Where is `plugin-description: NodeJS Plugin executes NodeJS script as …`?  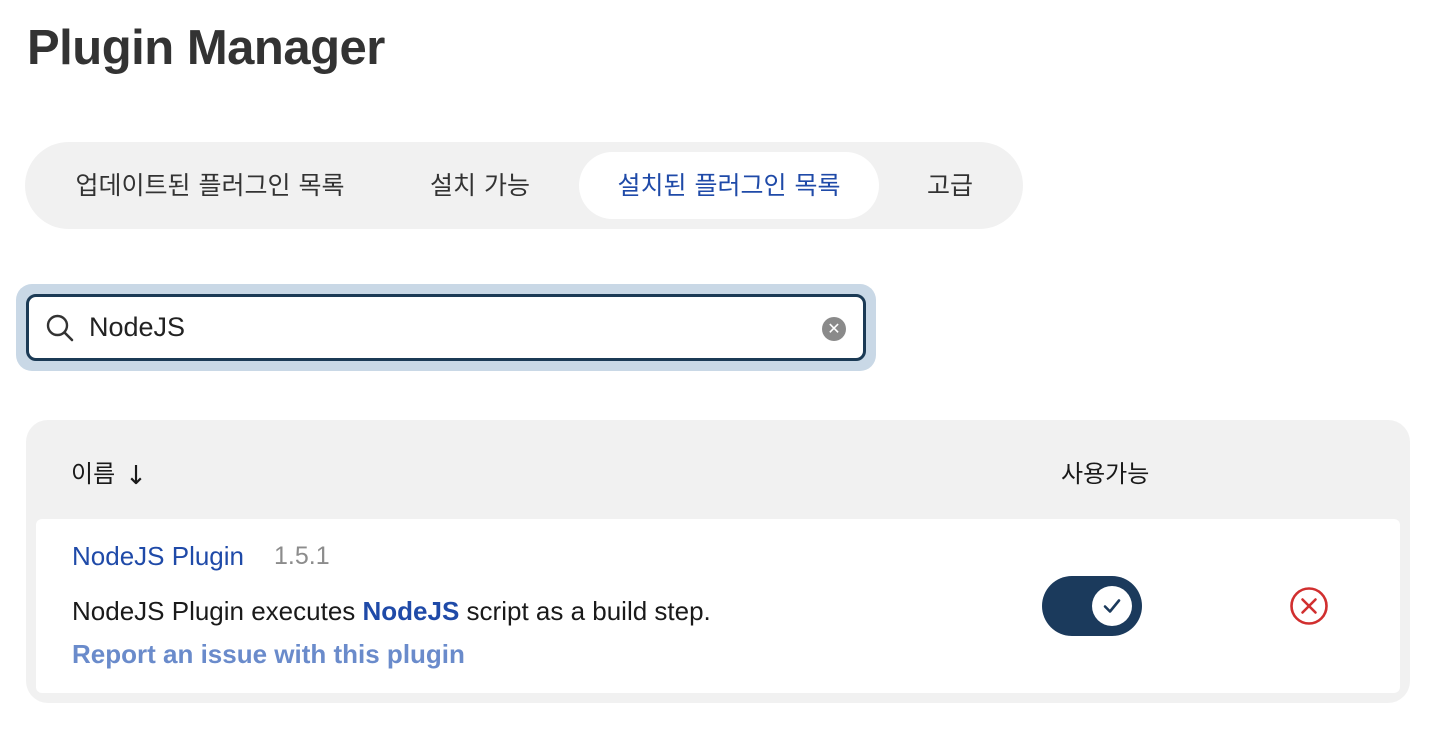 plugin-description: NodeJS Plugin executes NodeJS script as … is located at coordinates (391, 611).